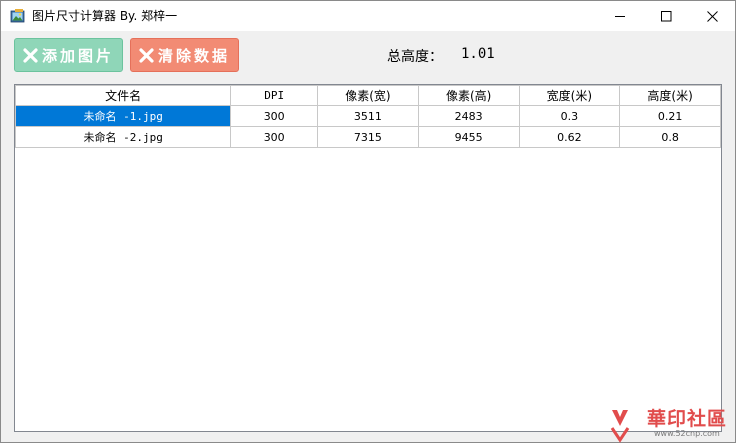  Describe the element at coordinates (687, 433) in the screenshot. I see `watermark-url: www.52cnp.com` at that location.